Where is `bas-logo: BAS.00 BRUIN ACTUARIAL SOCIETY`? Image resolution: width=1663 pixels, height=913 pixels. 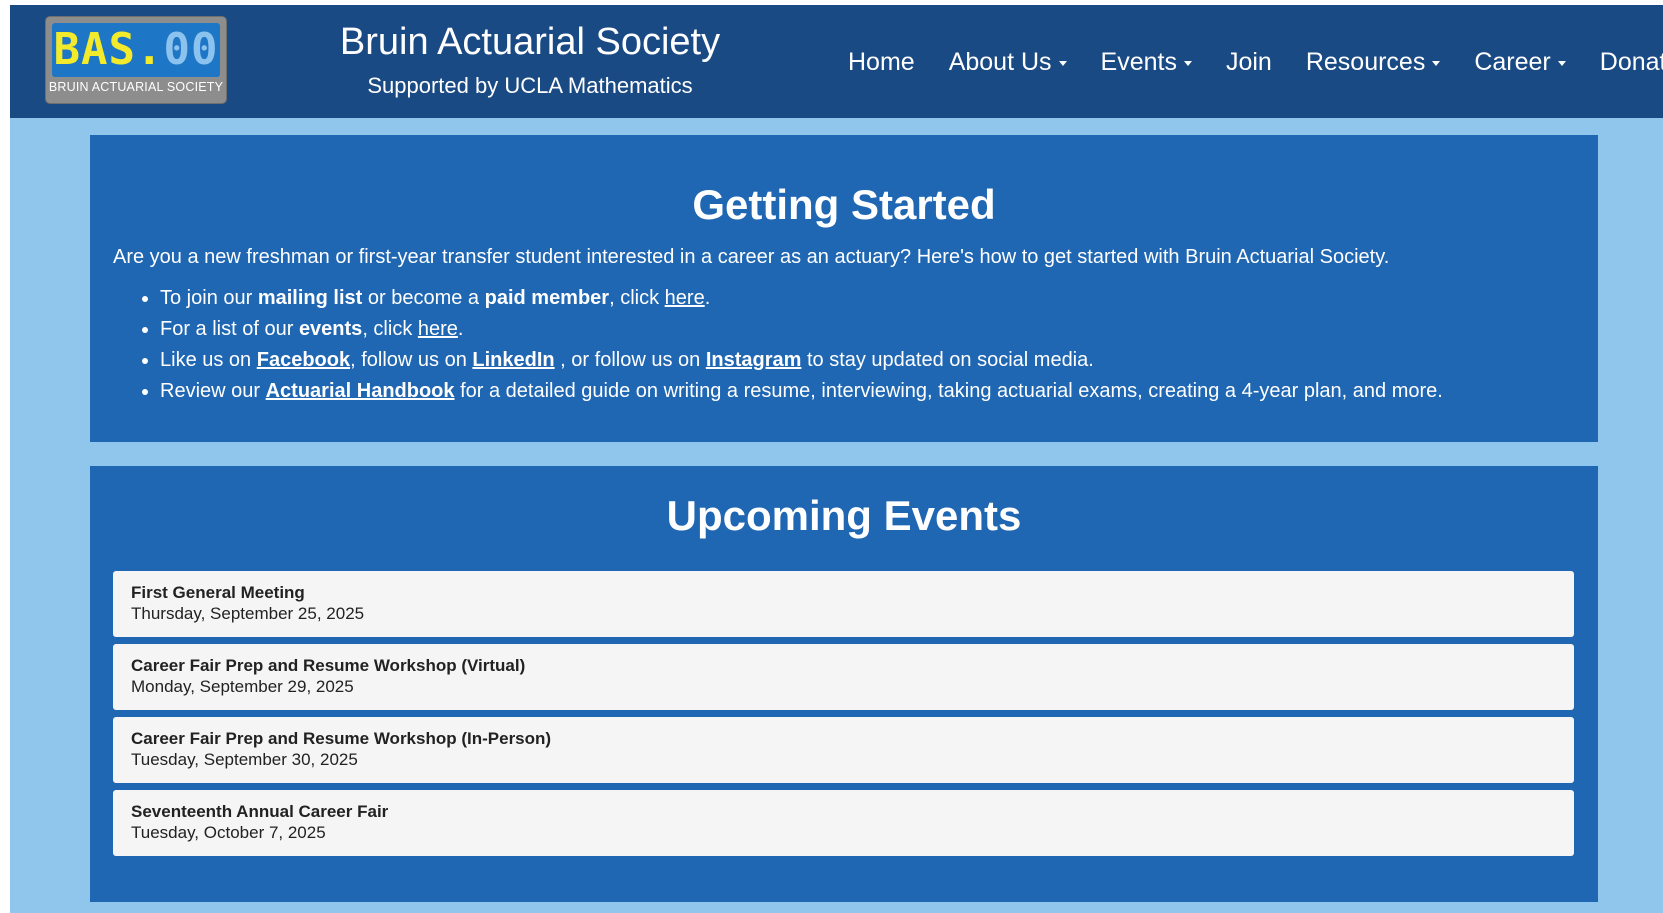 bas-logo: BAS.00 BRUIN ACTUARIAL SOCIETY is located at coordinates (136, 60).